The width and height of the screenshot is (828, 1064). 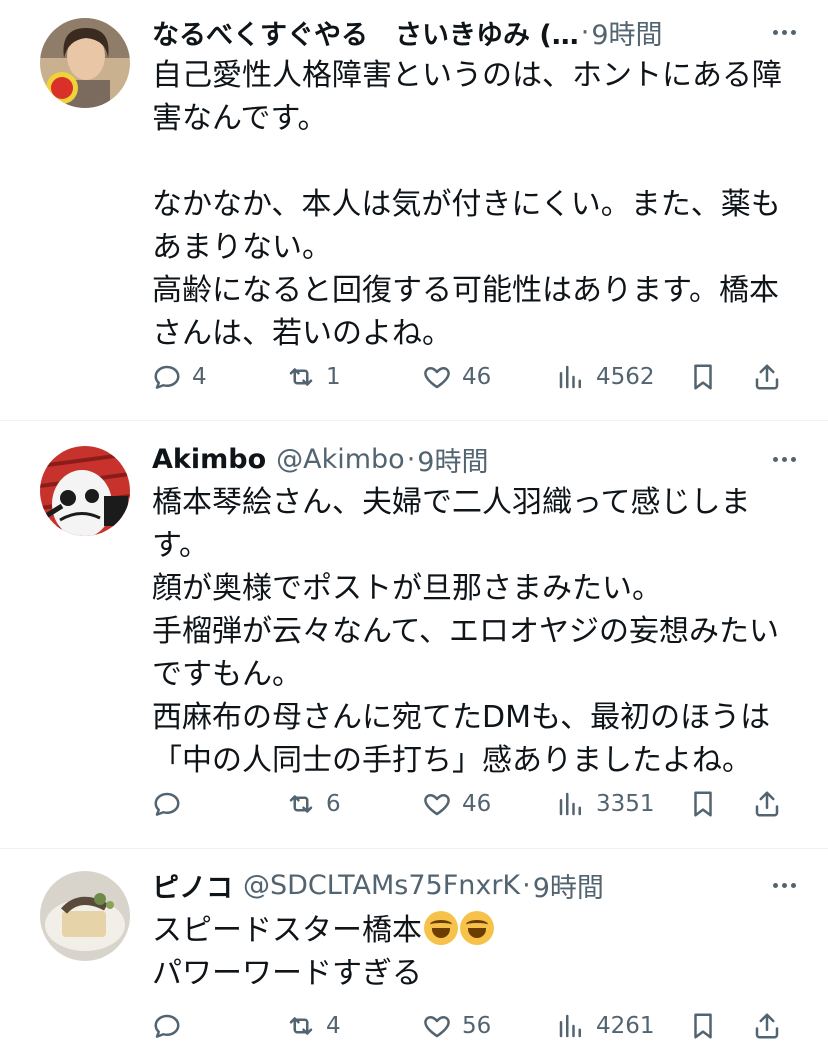 I want to click on display-name: Akimbo, so click(x=209, y=459).